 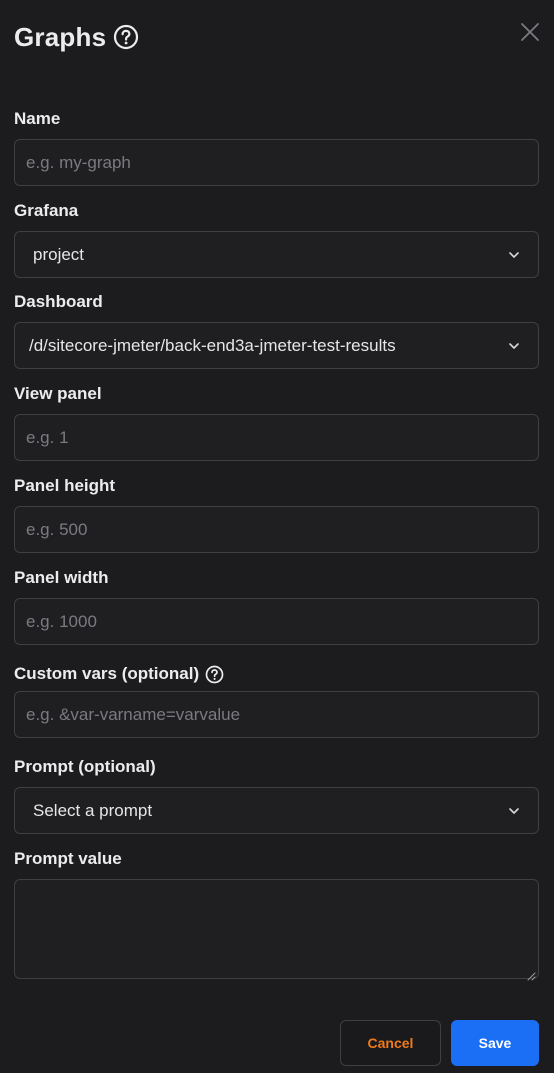 I want to click on panel-footer: Cancel Save, so click(x=439, y=1043).